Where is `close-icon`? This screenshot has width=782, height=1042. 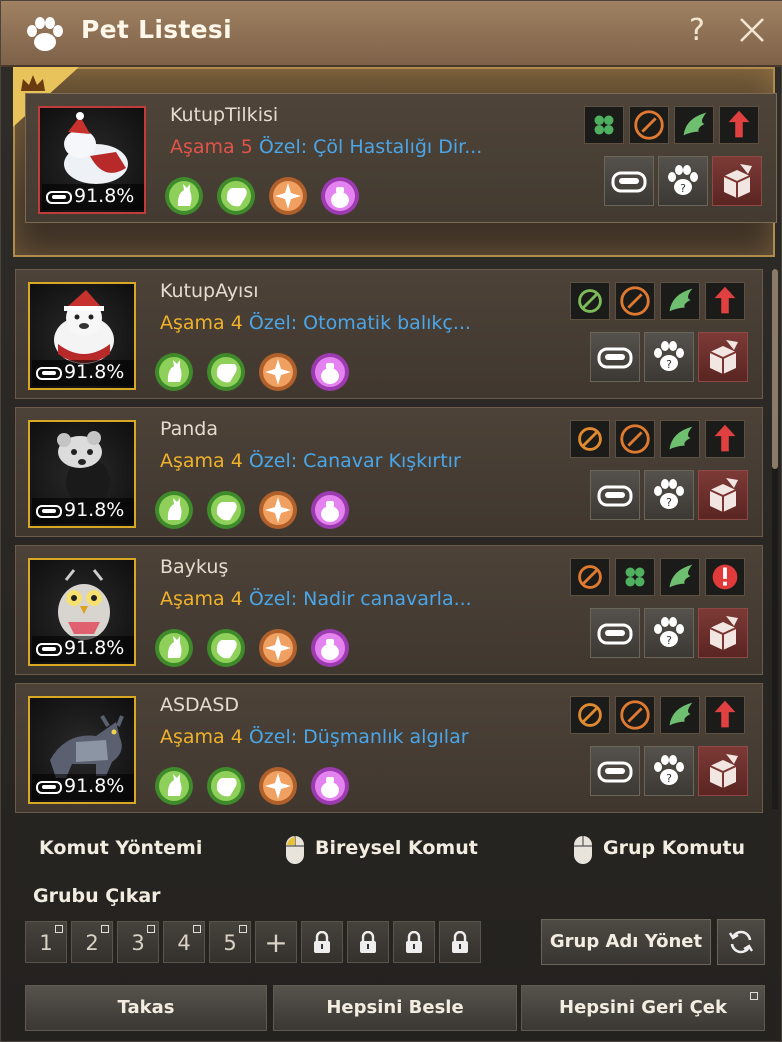
close-icon is located at coordinates (752, 30).